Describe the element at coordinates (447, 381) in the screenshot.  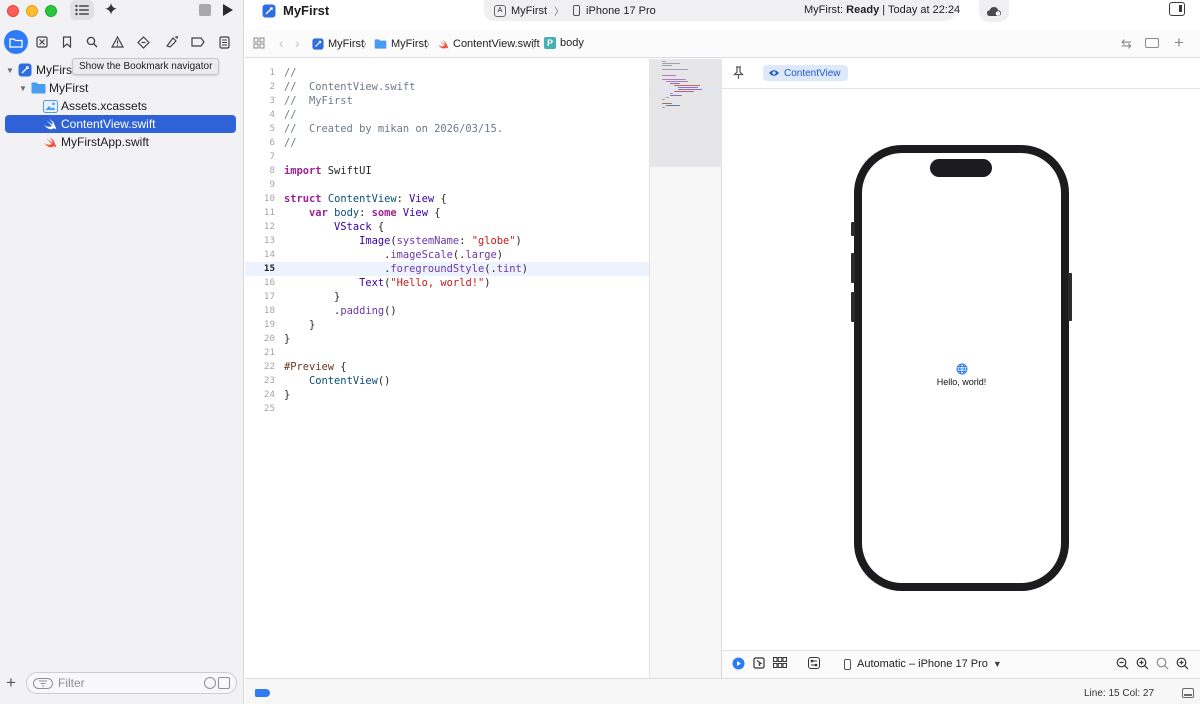
I see `code-line: 23 ContentView()` at that location.